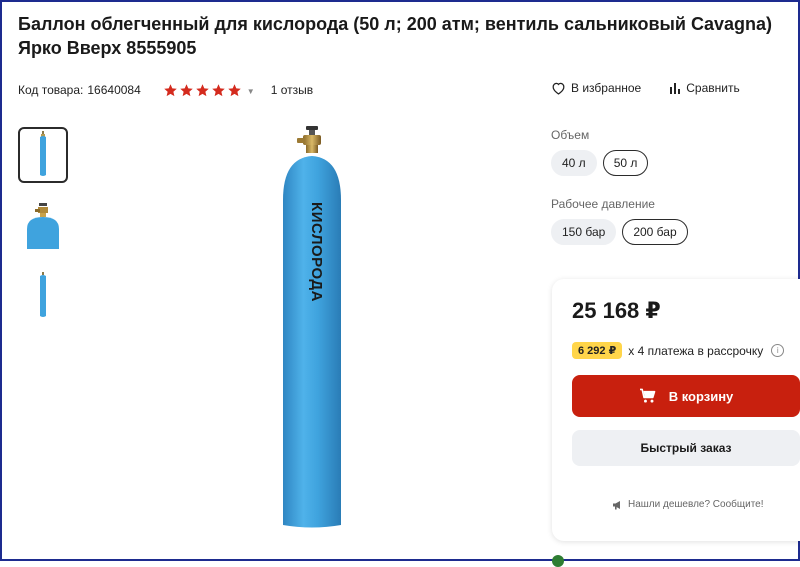 This screenshot has height=567, width=800. What do you see at coordinates (316, 252) in the screenshot?
I see `cylinder-label: КИСЛОРОДА` at bounding box center [316, 252].